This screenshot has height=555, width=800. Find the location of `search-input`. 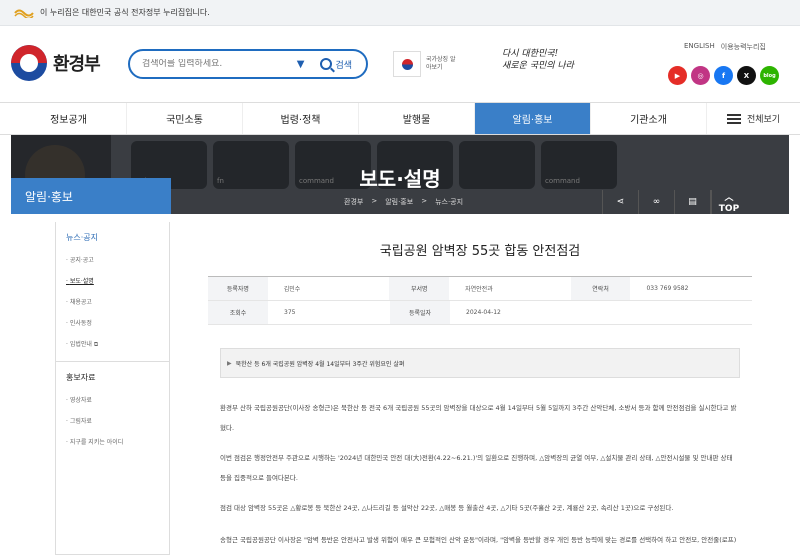

search-input is located at coordinates (219, 64).